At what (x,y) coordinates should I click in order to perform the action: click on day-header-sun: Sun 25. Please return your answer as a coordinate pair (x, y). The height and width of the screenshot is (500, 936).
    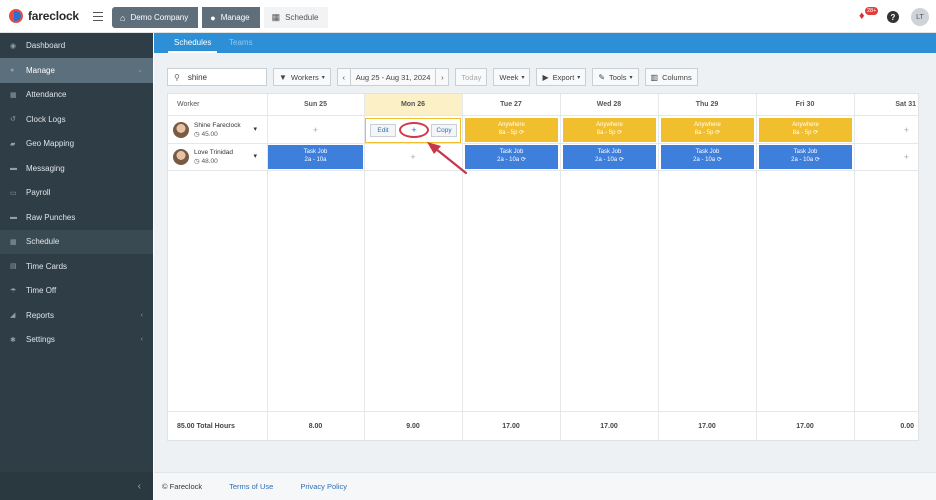
    Looking at the image, I should click on (315, 105).